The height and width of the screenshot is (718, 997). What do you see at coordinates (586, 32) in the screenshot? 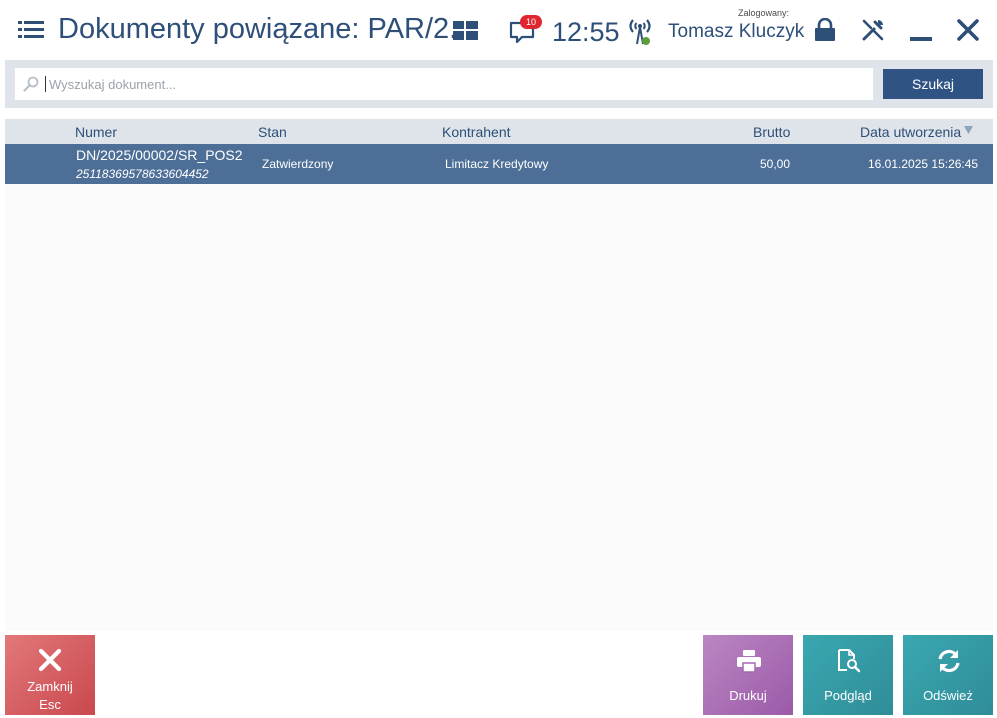
I see `clock: 12:55` at bounding box center [586, 32].